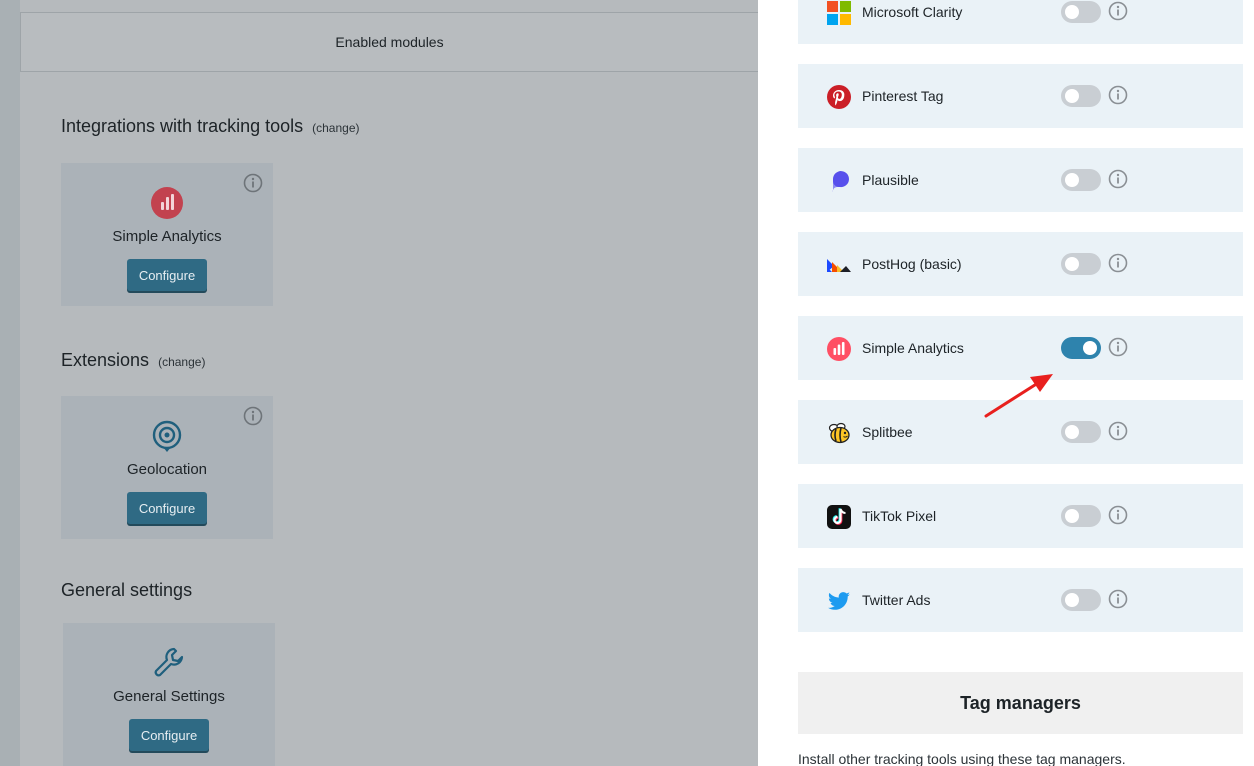  I want to click on twitter-logo-icon, so click(839, 601).